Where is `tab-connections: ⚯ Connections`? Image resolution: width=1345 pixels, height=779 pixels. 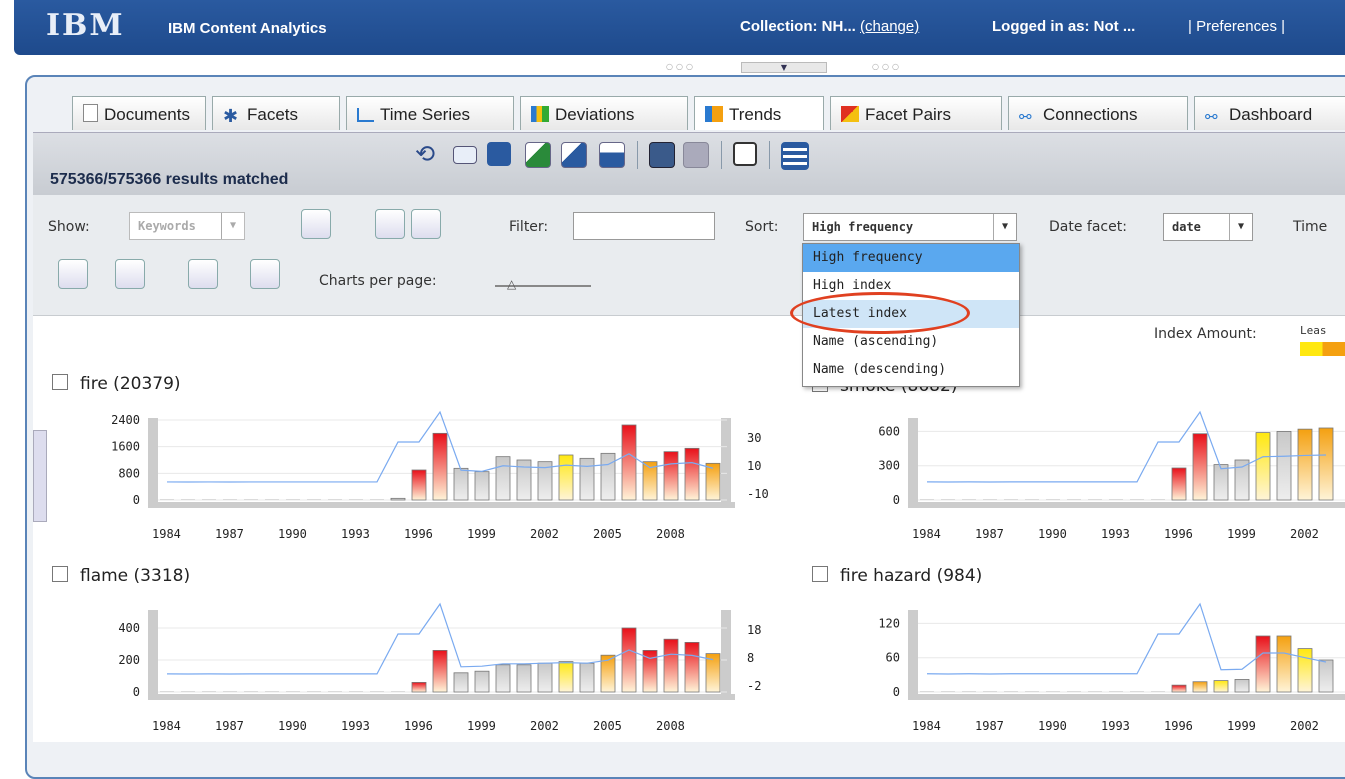 tab-connections: ⚯ Connections is located at coordinates (1098, 113).